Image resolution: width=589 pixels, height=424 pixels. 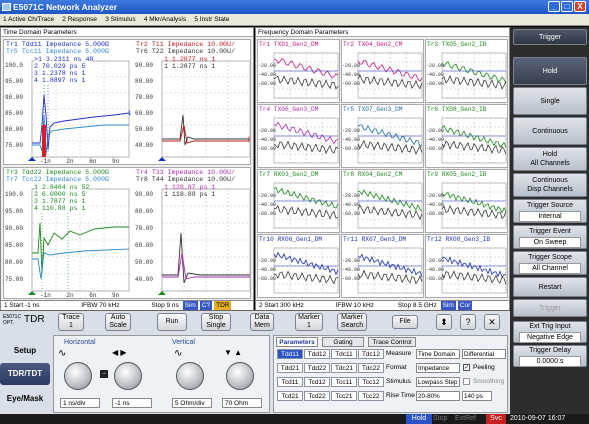 What do you see at coordinates (465, 305) in the screenshot?
I see `fd-cor-button: Cor` at bounding box center [465, 305].